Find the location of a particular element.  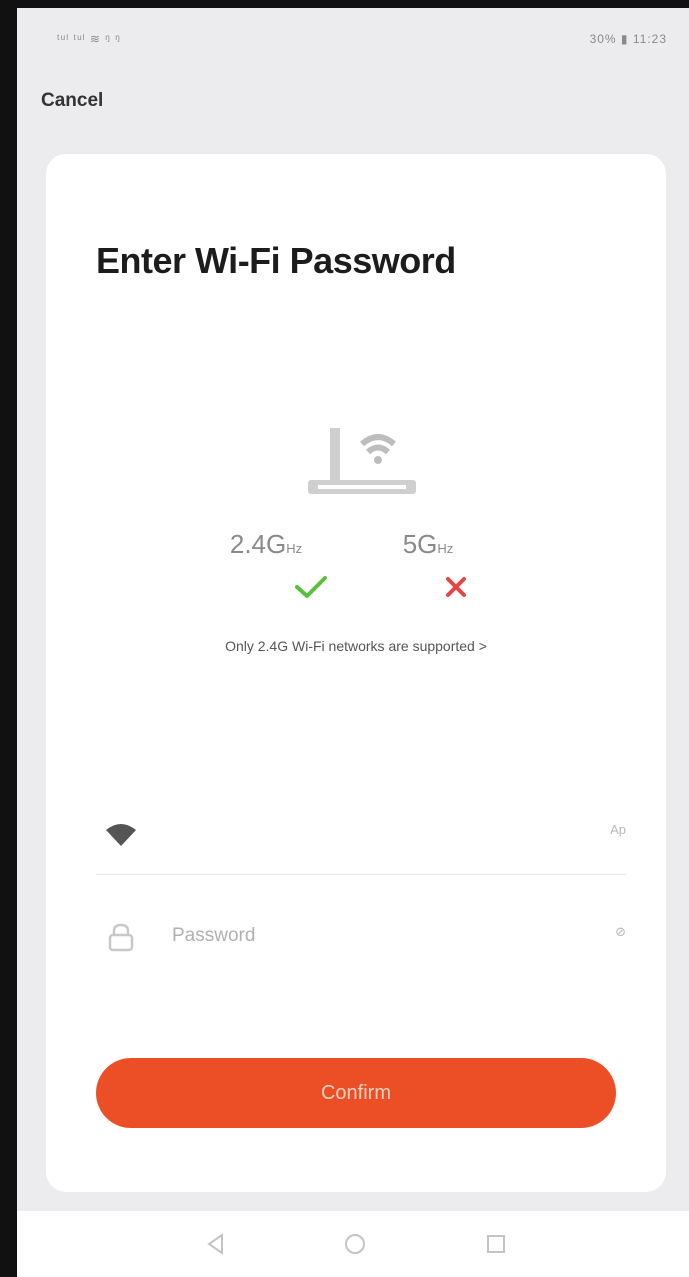

lock-icon is located at coordinates (121, 937).